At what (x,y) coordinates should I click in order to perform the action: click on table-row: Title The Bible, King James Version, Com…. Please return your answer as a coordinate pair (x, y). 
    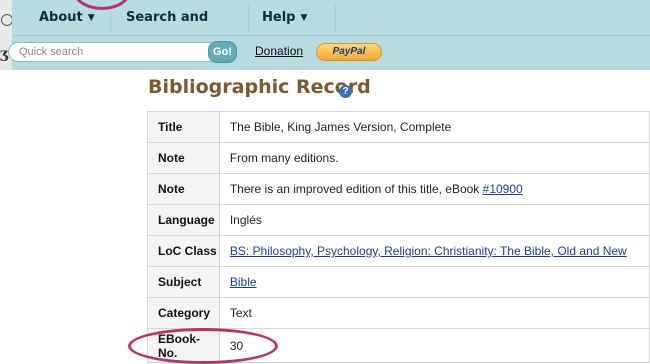
    Looking at the image, I should click on (398, 127).